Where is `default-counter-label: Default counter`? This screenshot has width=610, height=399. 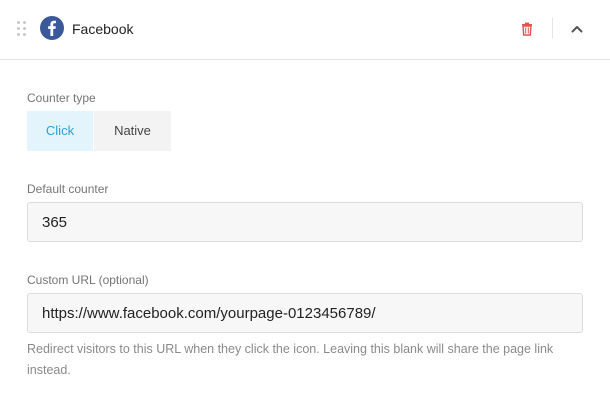 default-counter-label: Default counter is located at coordinates (68, 189).